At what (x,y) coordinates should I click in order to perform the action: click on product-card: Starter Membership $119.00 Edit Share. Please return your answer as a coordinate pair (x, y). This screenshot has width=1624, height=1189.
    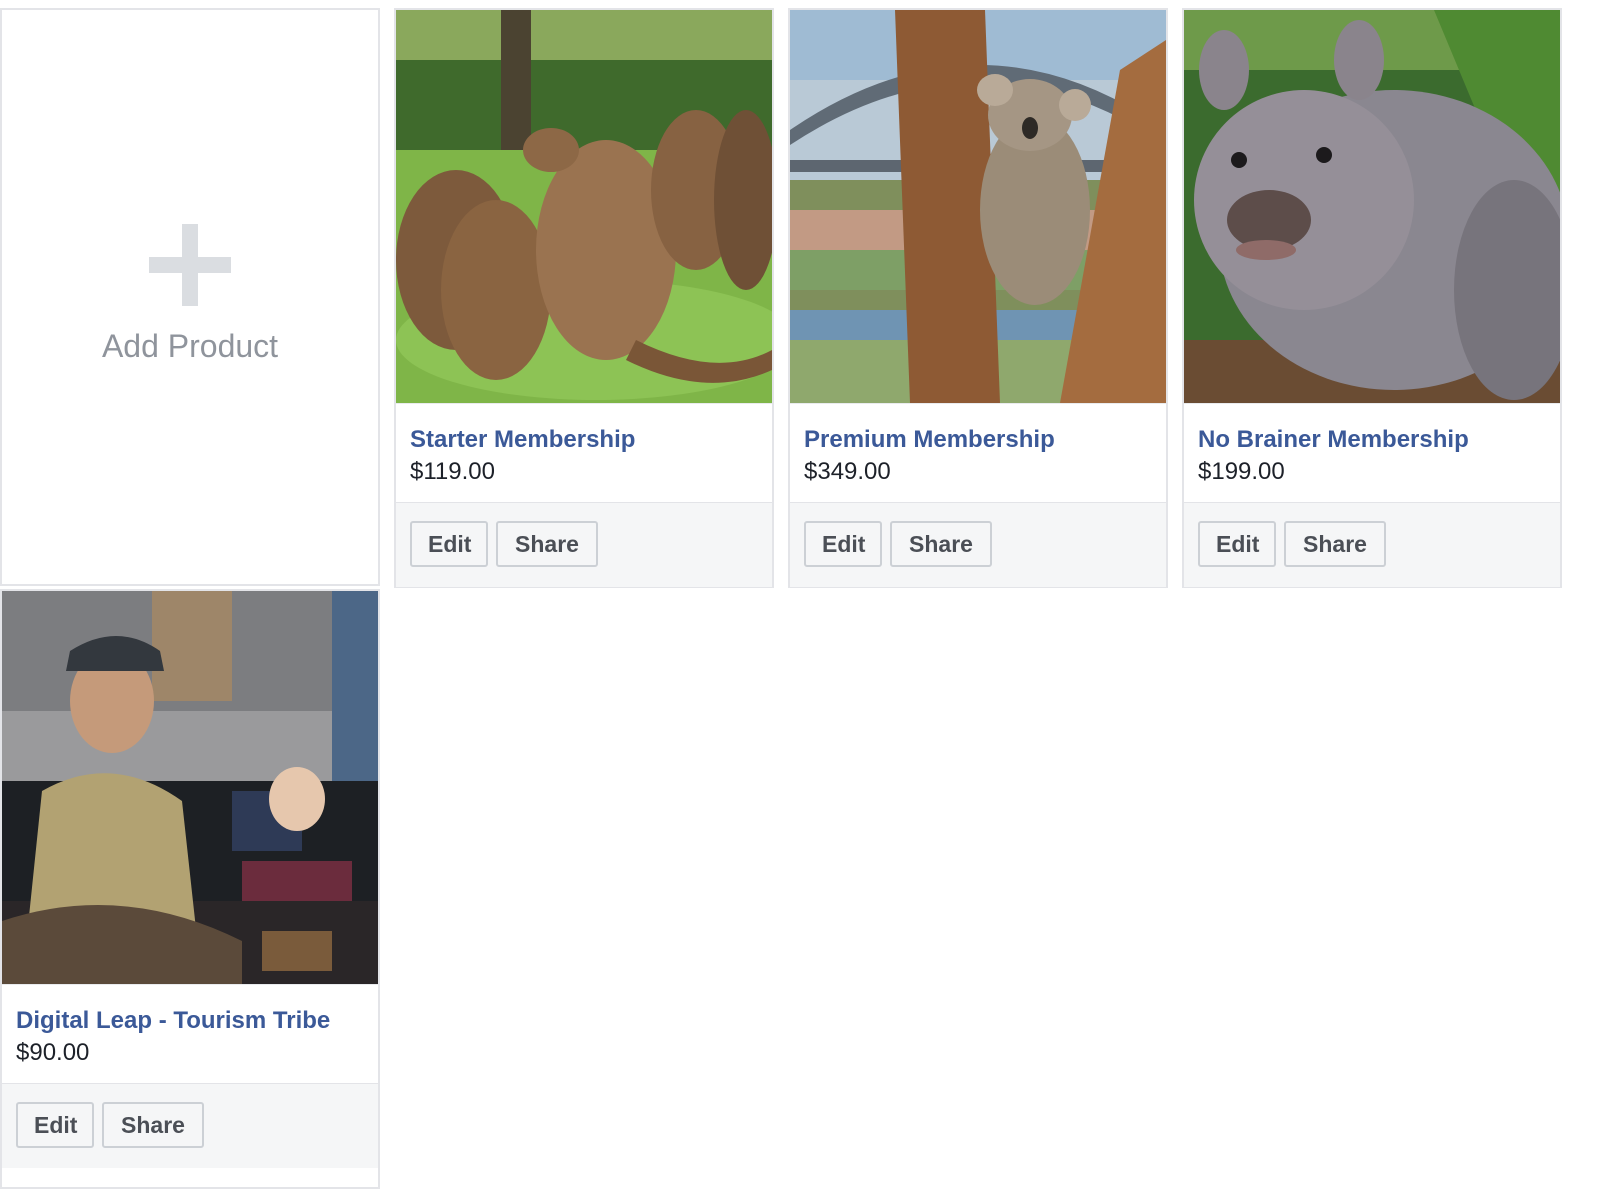
    Looking at the image, I should click on (584, 298).